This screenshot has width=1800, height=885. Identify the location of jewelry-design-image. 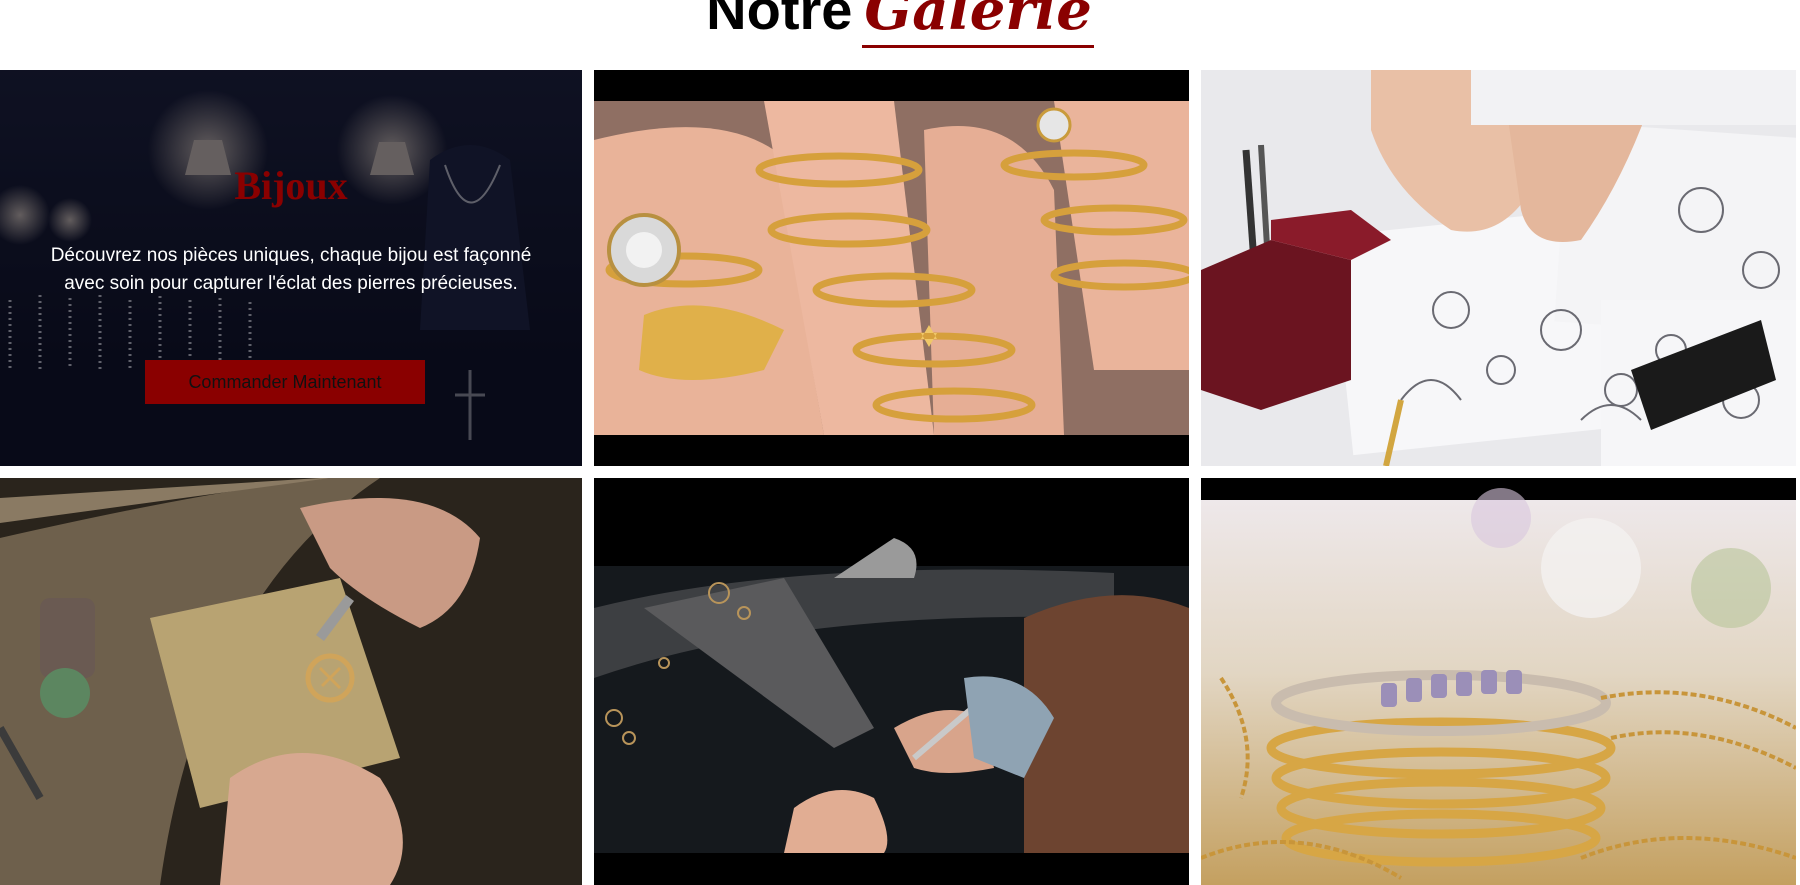
(1498, 268).